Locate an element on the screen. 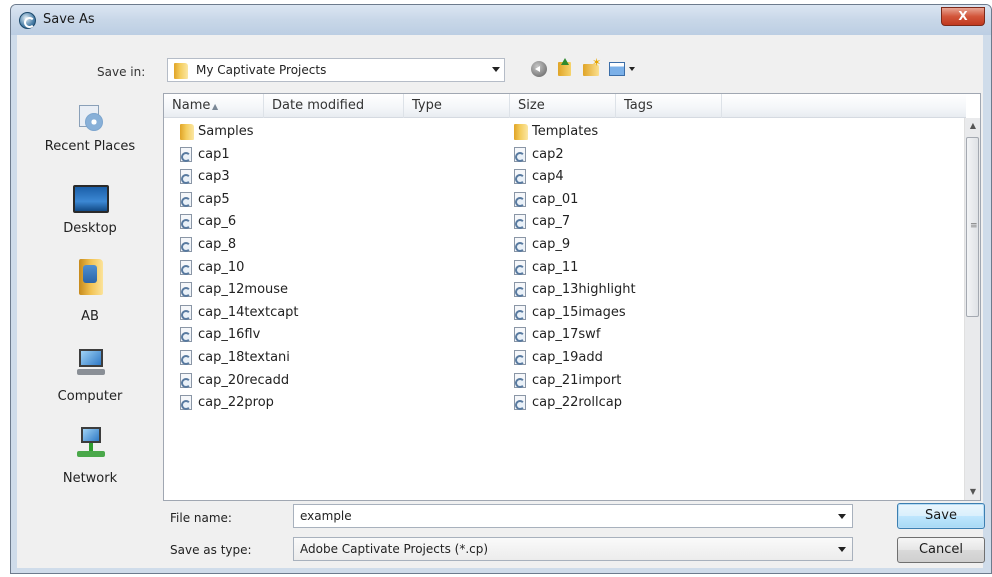  place-recent-places: Recent Places is located at coordinates (90, 136).